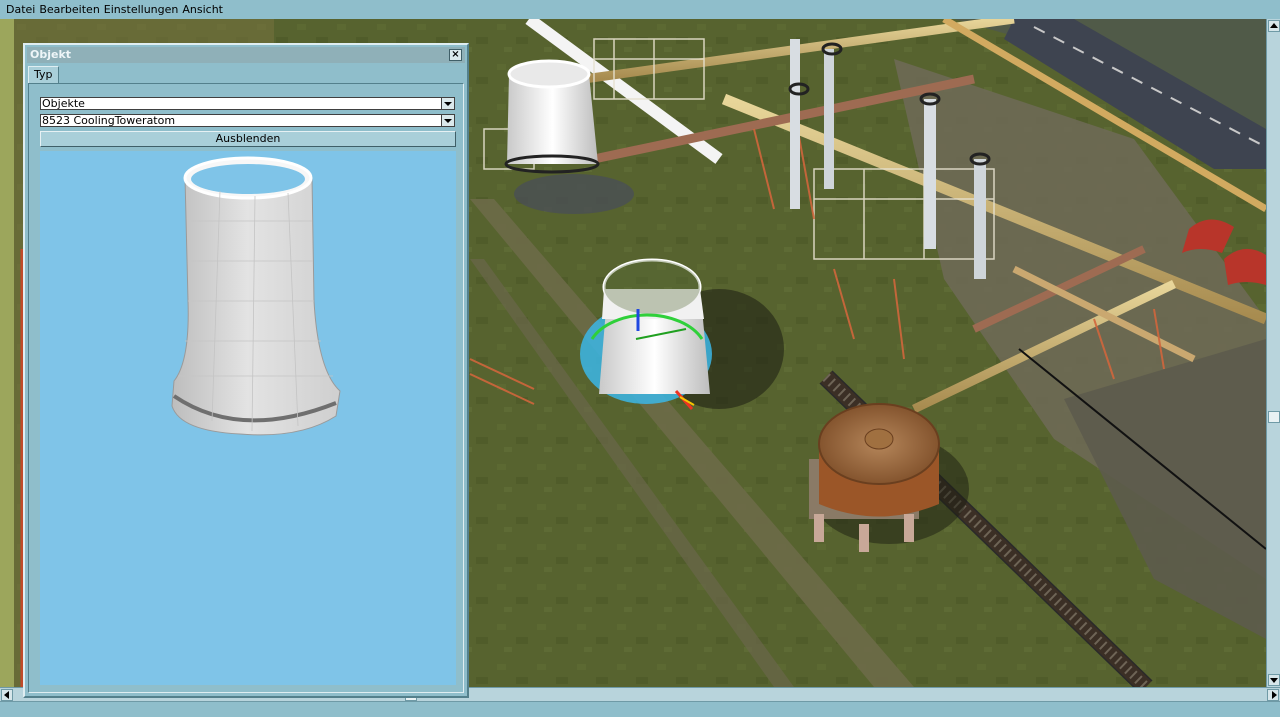  What do you see at coordinates (63, 103) in the screenshot?
I see `category-dropdown-value: Objekte` at bounding box center [63, 103].